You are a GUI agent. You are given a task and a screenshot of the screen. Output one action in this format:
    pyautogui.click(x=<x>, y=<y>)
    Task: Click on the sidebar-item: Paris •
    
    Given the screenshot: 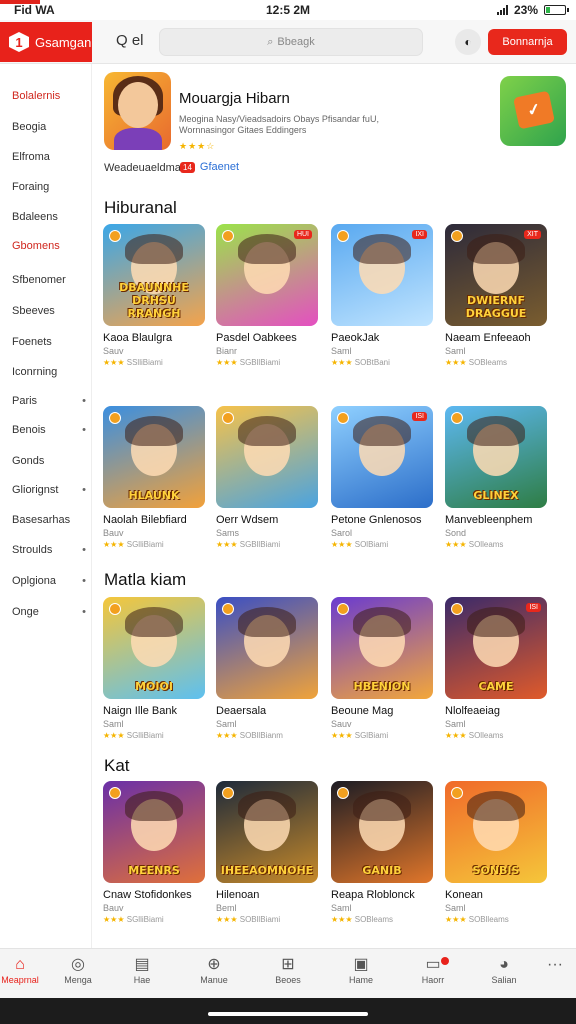 What is the action you would take?
    pyautogui.click(x=49, y=401)
    